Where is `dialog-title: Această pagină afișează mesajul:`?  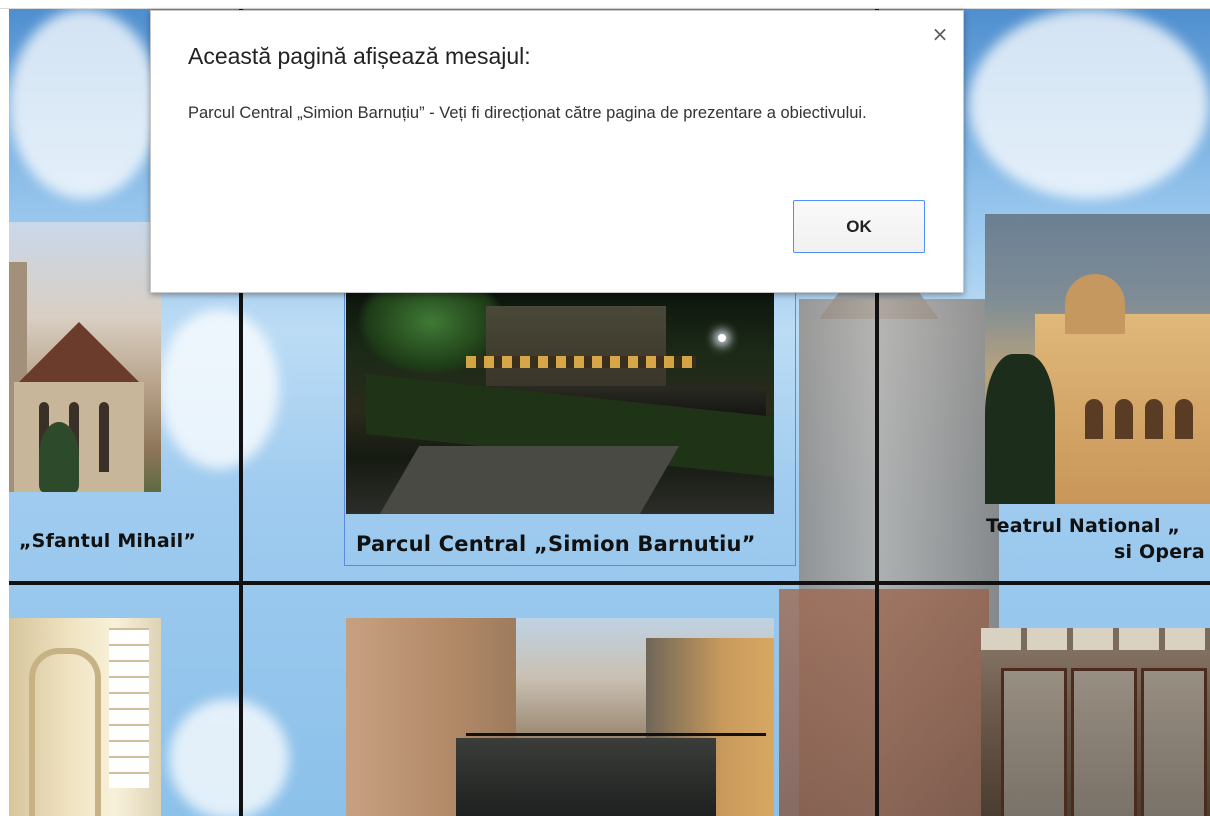
dialog-title: Această pagină afișează mesajul: is located at coordinates (359, 56).